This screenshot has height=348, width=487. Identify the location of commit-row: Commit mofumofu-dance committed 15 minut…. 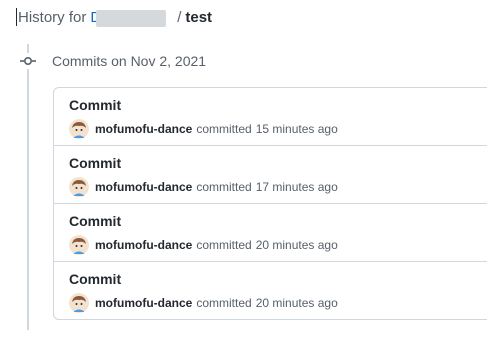
(270, 116).